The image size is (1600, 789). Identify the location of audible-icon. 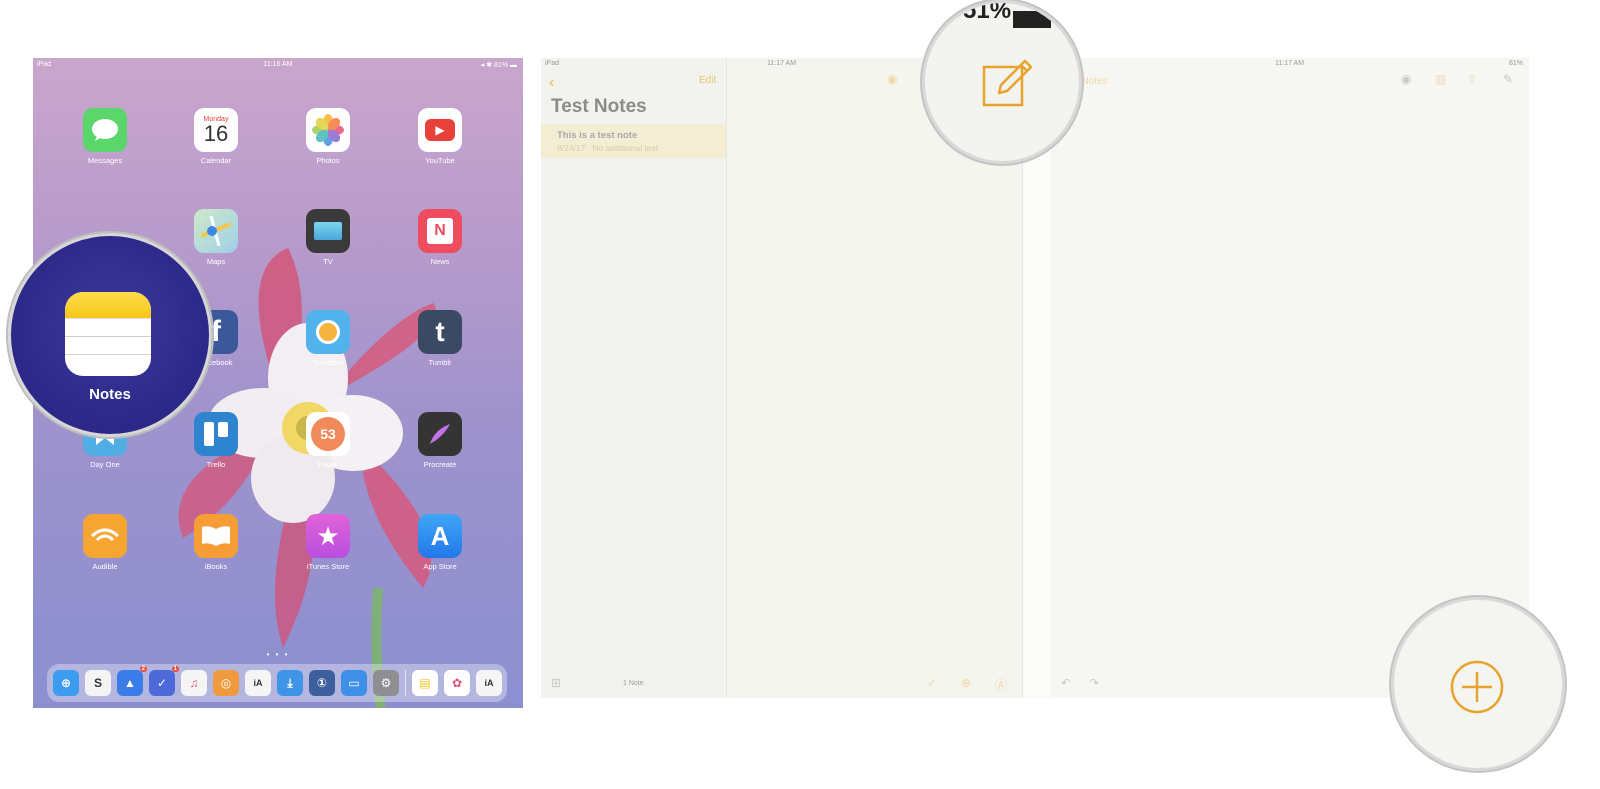
(105, 536).